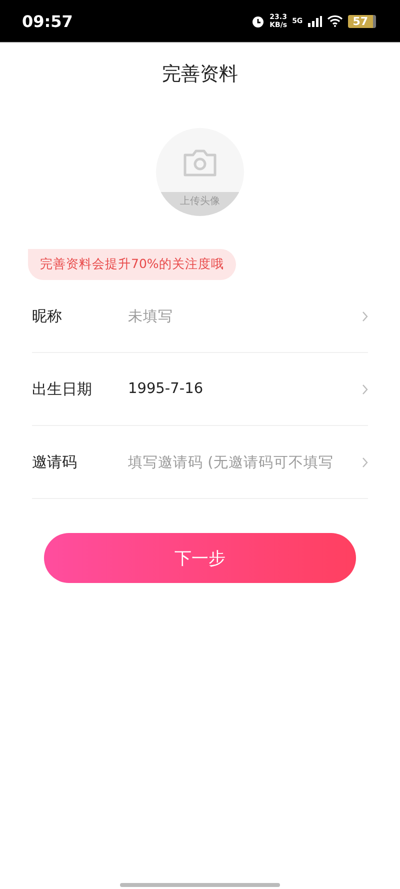  I want to click on field-placeholder: 未填写, so click(151, 317).